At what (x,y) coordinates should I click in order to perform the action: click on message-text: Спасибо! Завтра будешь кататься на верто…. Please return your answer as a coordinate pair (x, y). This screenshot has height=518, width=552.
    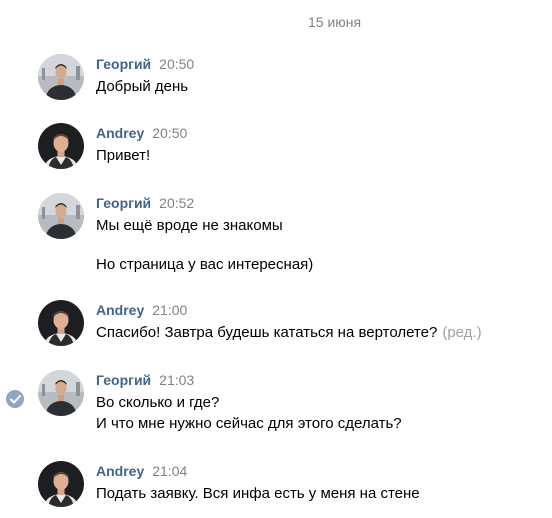
    Looking at the image, I should click on (319, 332).